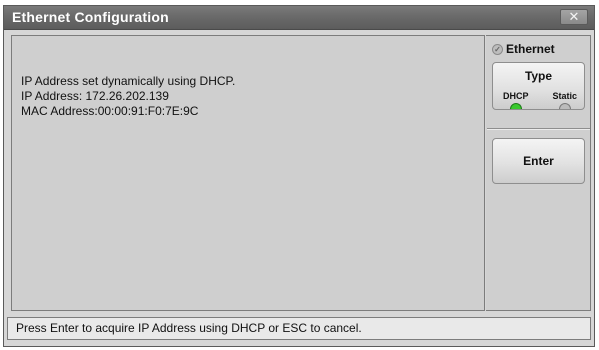  I want to click on dhcp-indicator-icon, so click(516, 106).